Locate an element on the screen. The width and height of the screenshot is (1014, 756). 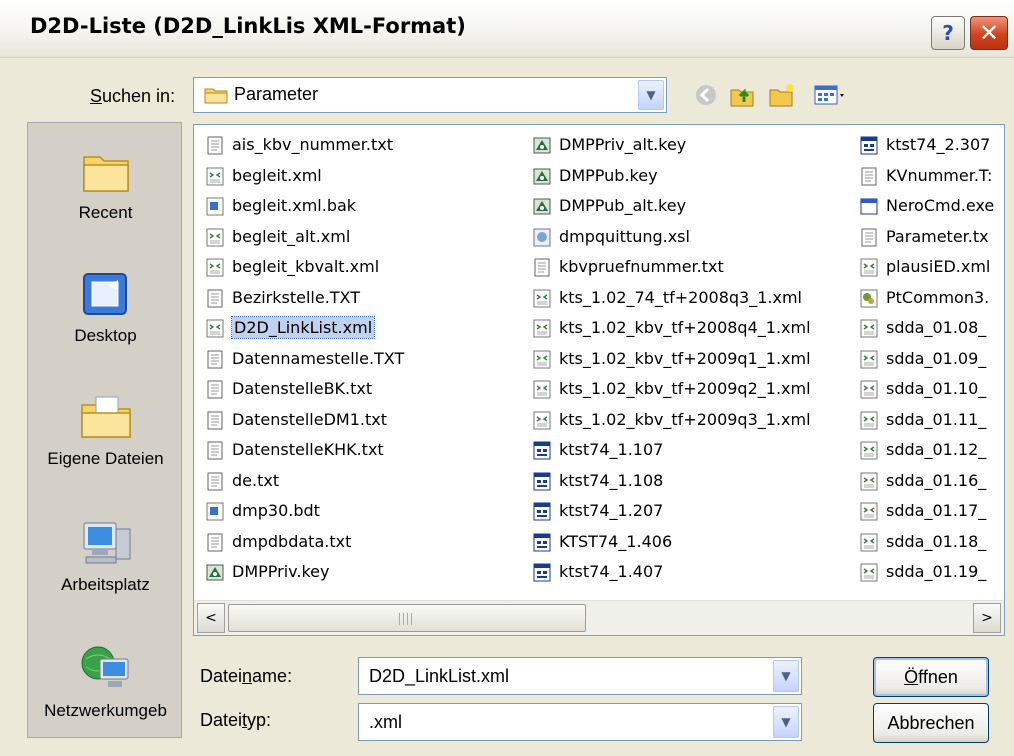
file-bin-icon is located at coordinates (542, 542).